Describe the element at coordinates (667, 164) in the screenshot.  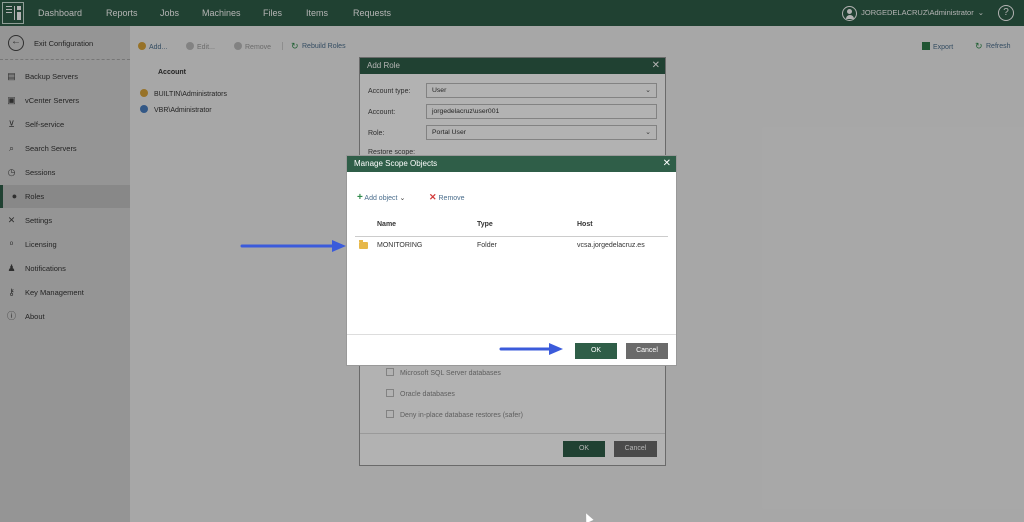
I see `close-icon: ✕` at that location.